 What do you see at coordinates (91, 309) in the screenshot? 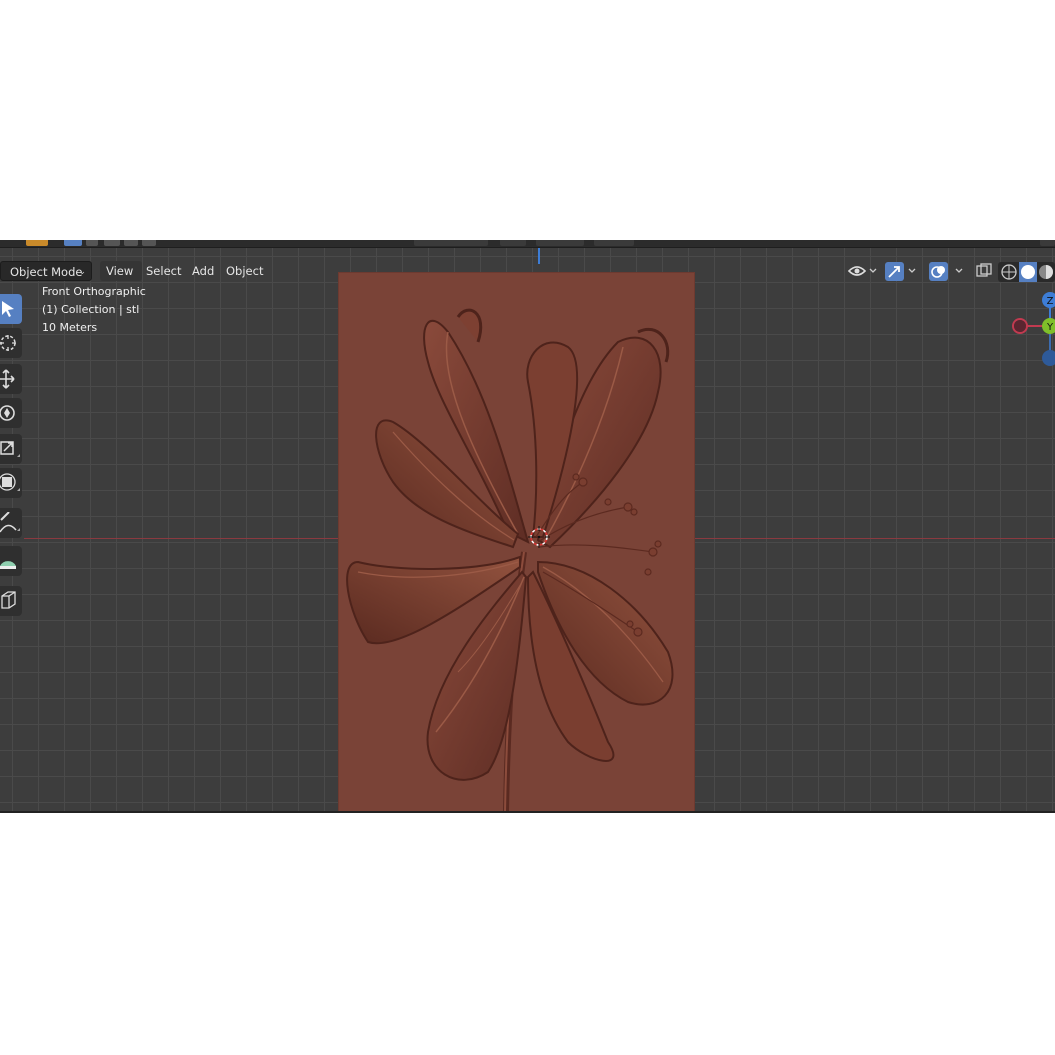
I see `collection-label: (1) Collection | stl` at bounding box center [91, 309].